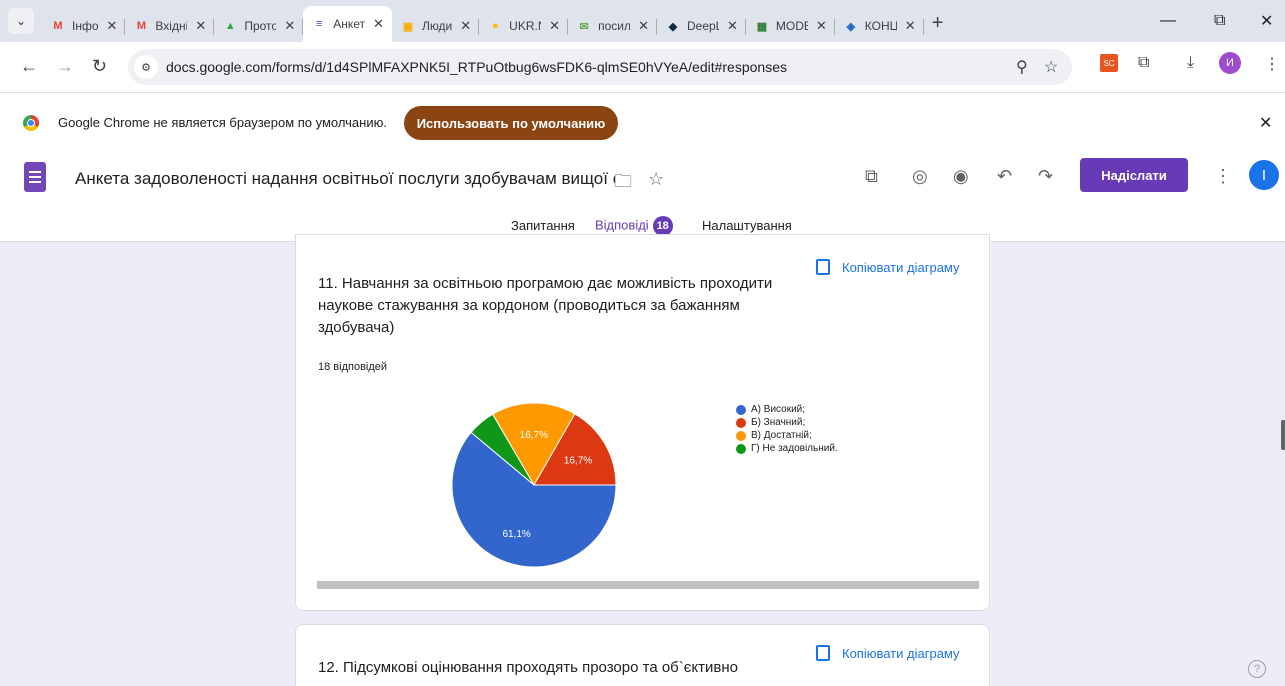 This screenshot has width=1285, height=686. I want to click on browser-tab: M Інфо ✕, so click(84, 26).